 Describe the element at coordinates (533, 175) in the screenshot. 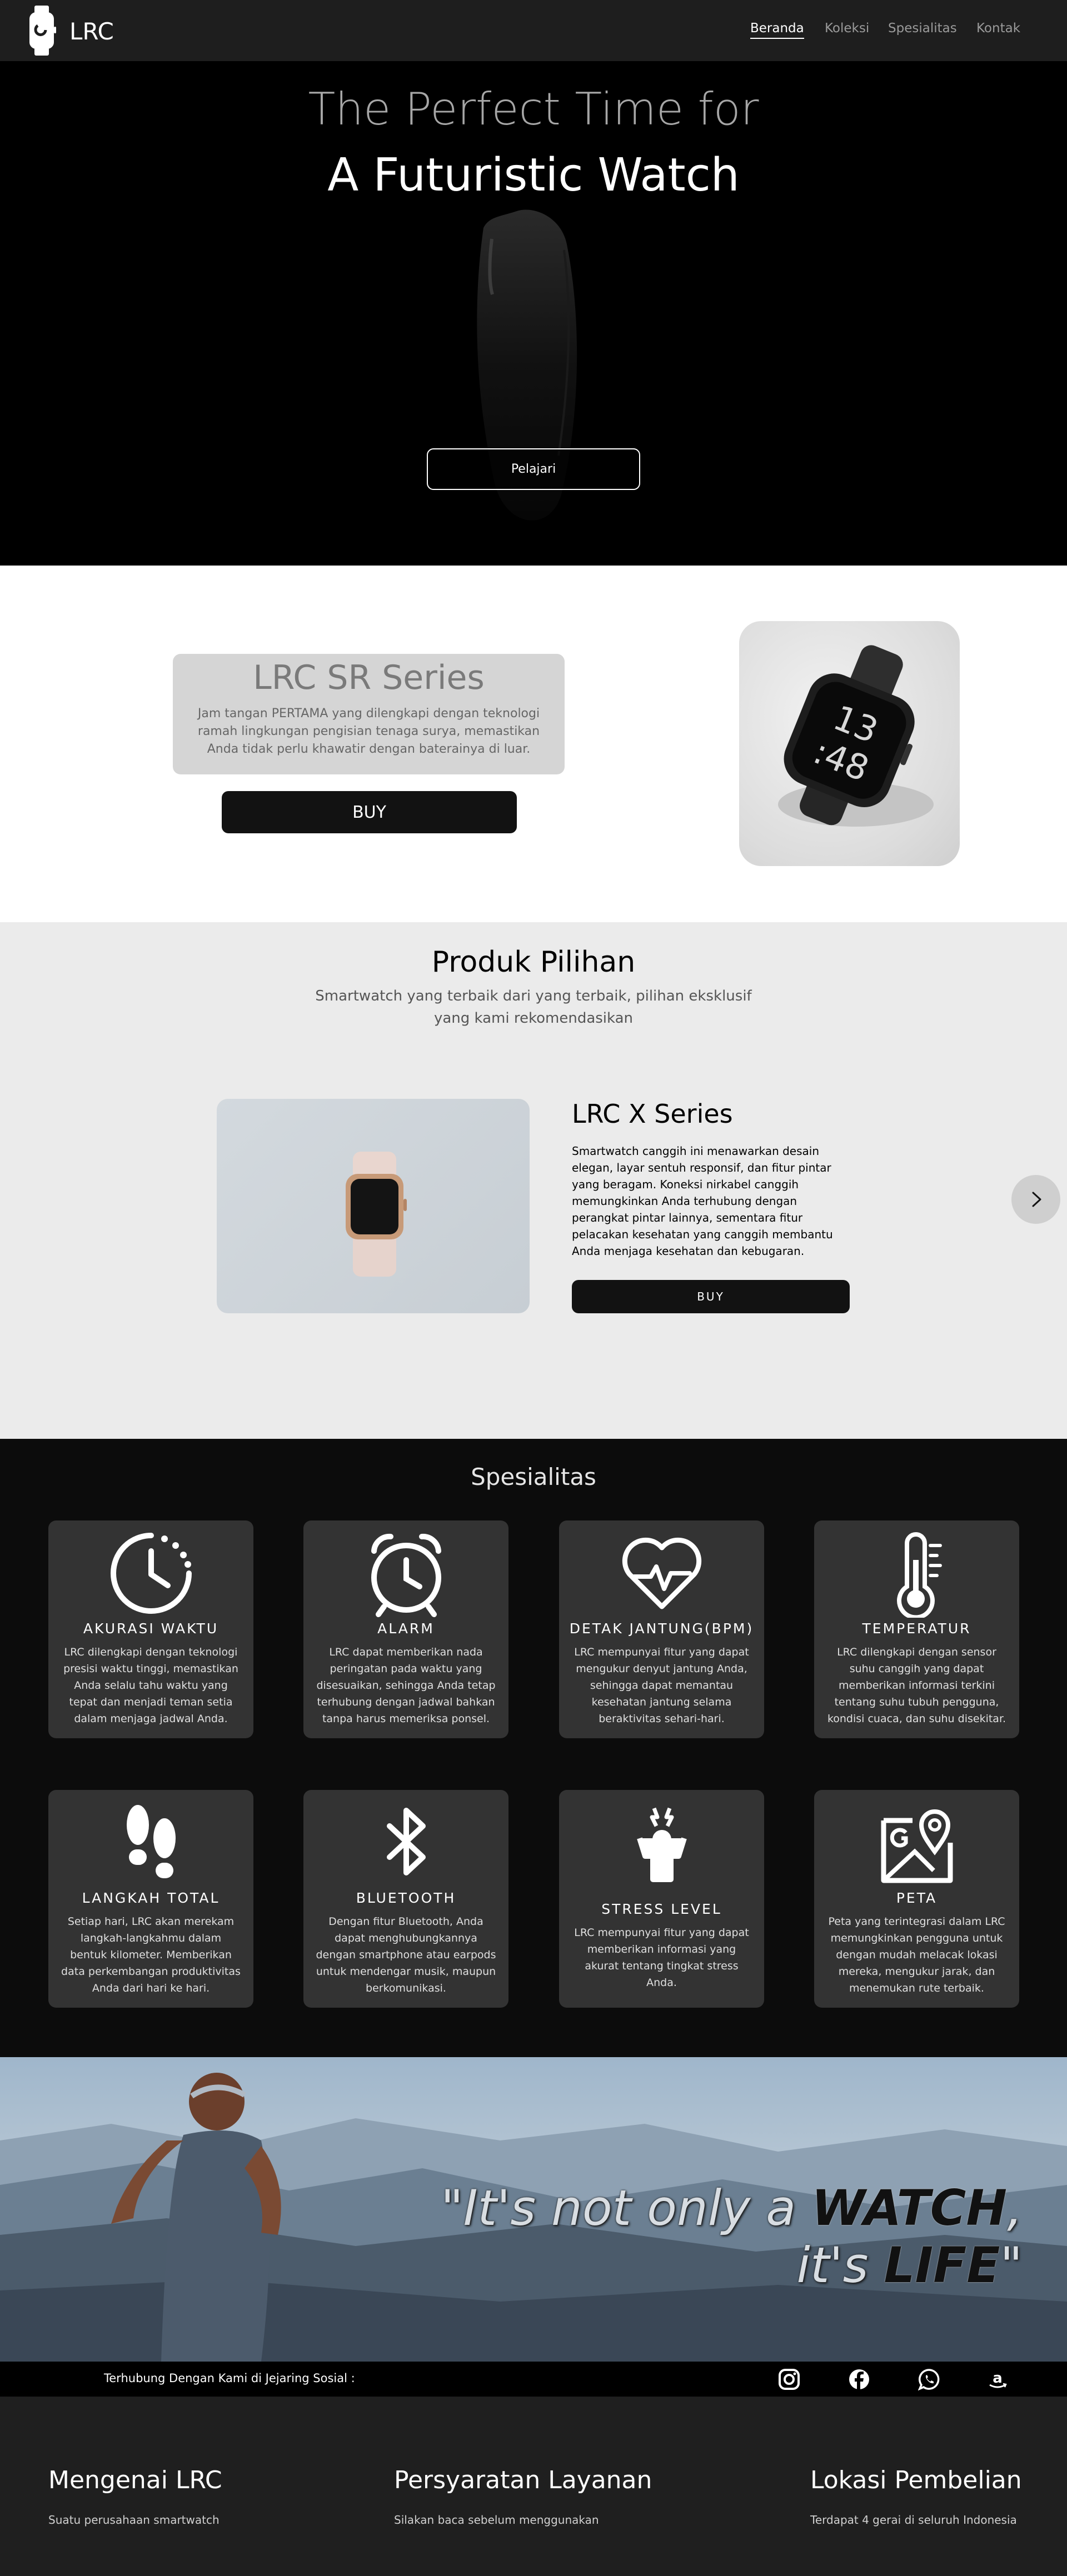

I see `hero-headline-line2: A Futuristic Watch` at that location.